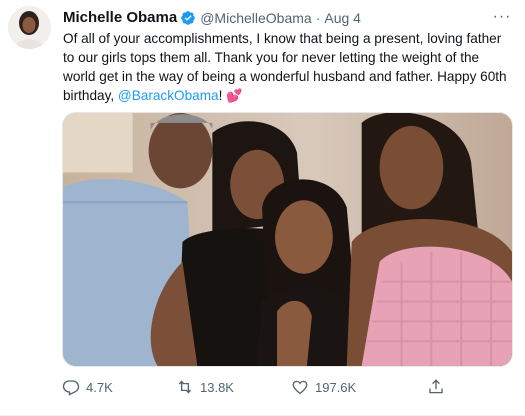 The width and height of the screenshot is (525, 416). Describe the element at coordinates (168, 95) in the screenshot. I see `mention-link: @BarackObama` at that location.